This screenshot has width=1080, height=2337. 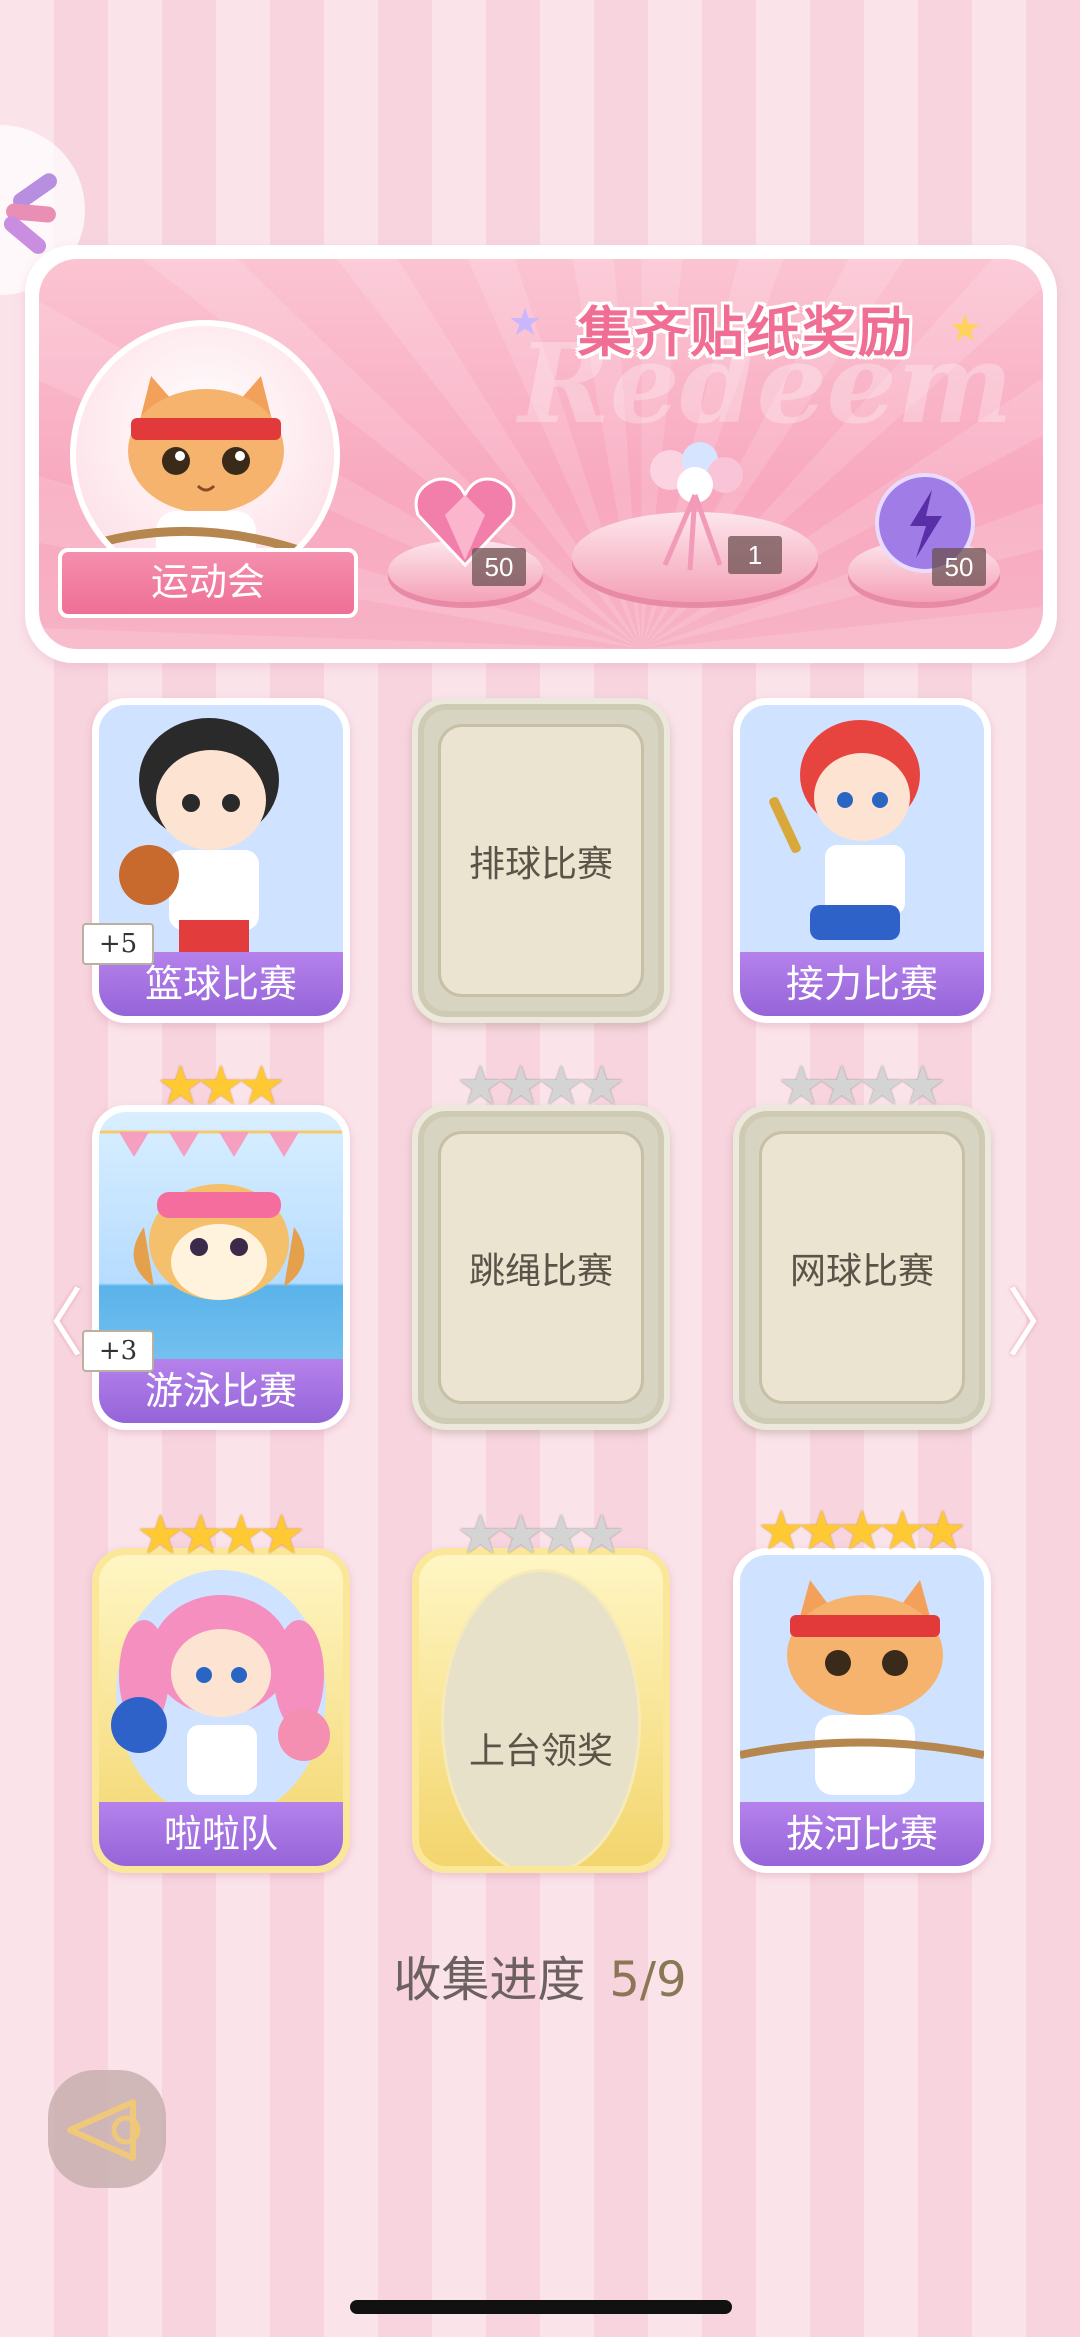 What do you see at coordinates (844, 830) in the screenshot?
I see `relay-runner-illustration` at bounding box center [844, 830].